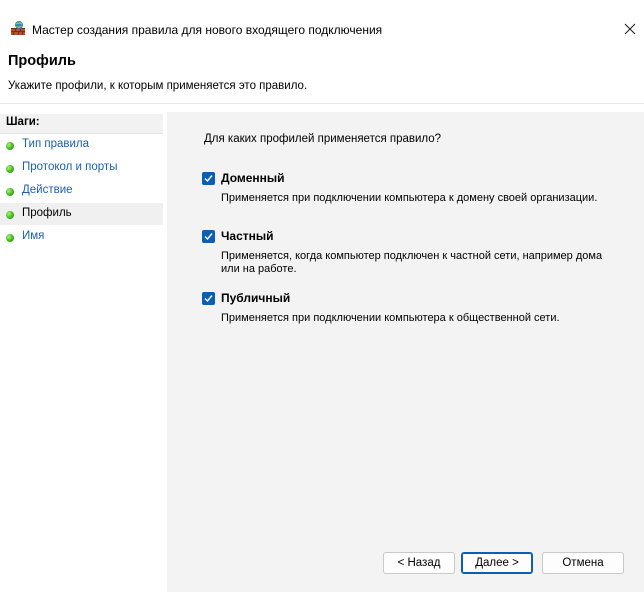 Image resolution: width=644 pixels, height=610 pixels. I want to click on step-label: Протокол и порты, so click(70, 167).